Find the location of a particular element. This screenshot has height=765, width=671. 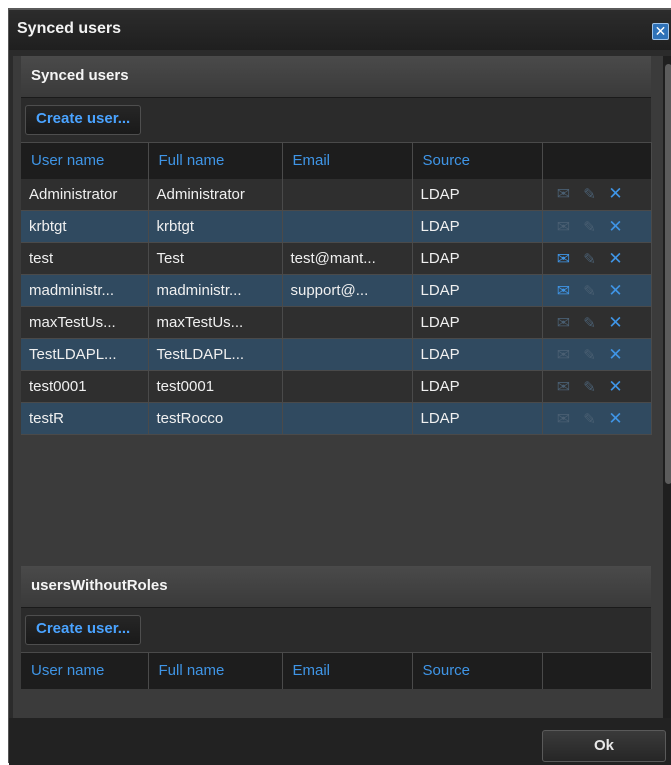

vertical-scrollbar is located at coordinates (667, 387).